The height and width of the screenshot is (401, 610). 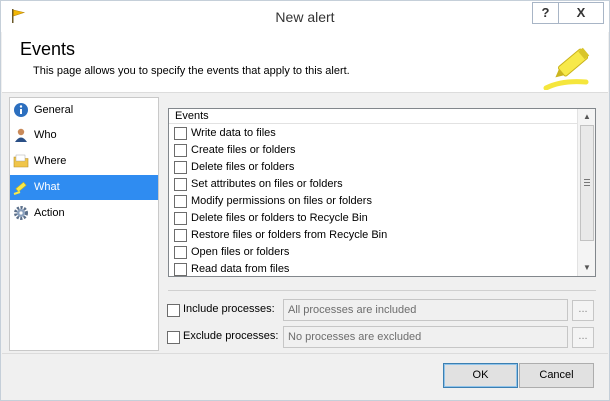 What do you see at coordinates (45, 135) in the screenshot?
I see `nav-item-label: Who` at bounding box center [45, 135].